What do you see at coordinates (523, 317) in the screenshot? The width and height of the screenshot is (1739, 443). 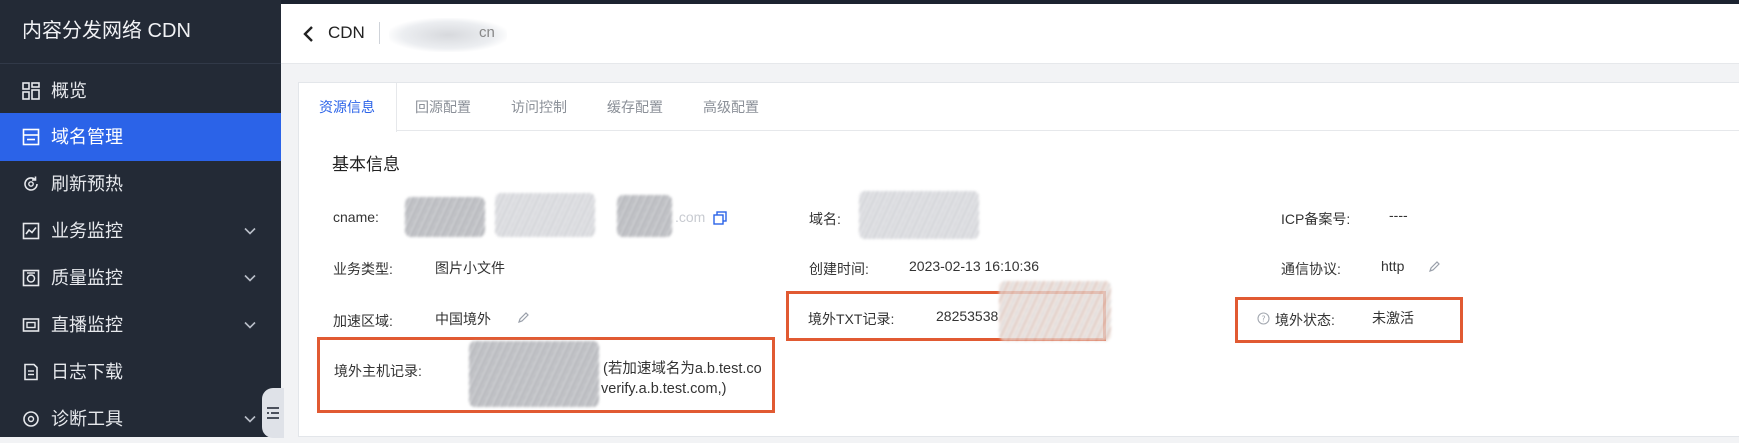 I see `edit-region-pencil-icon` at bounding box center [523, 317].